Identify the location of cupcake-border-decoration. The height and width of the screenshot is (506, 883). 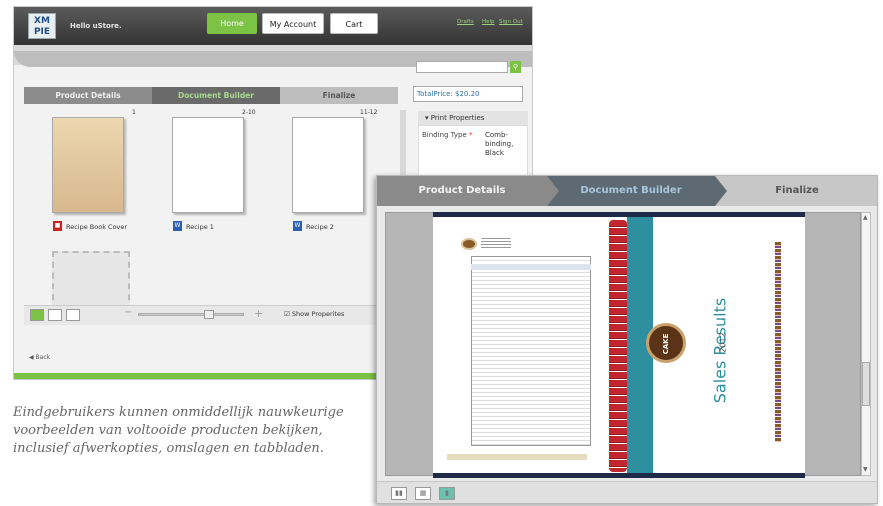
(778, 342).